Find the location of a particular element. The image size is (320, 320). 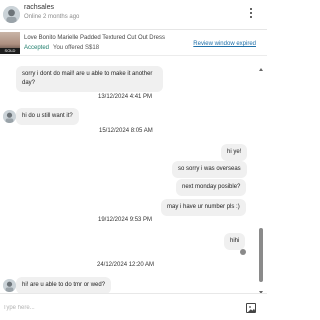

message-bubble: may i have ur number pls :) is located at coordinates (203, 207).